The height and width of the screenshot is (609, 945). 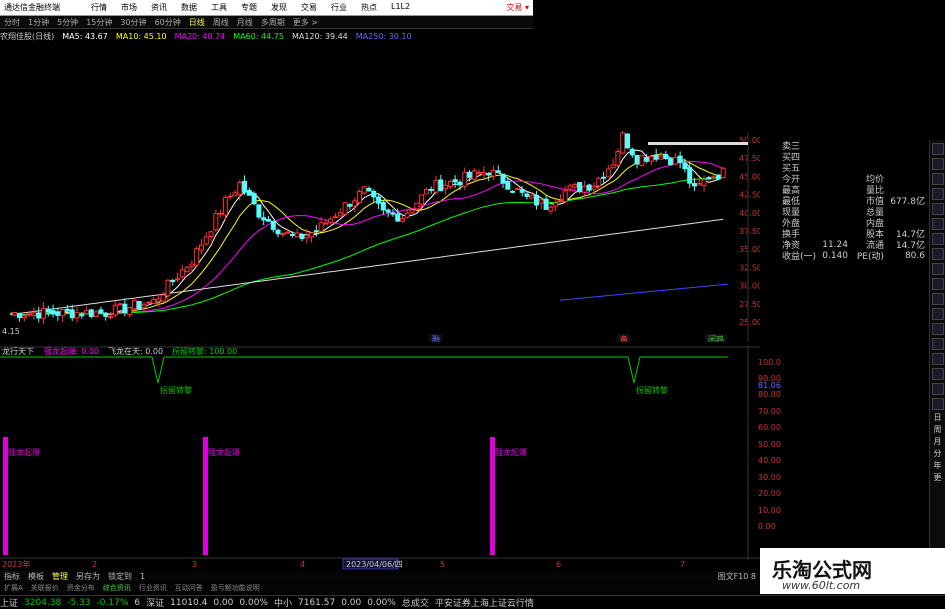 I want to click on info-tab-2: 资金分布, so click(x=81, y=588).